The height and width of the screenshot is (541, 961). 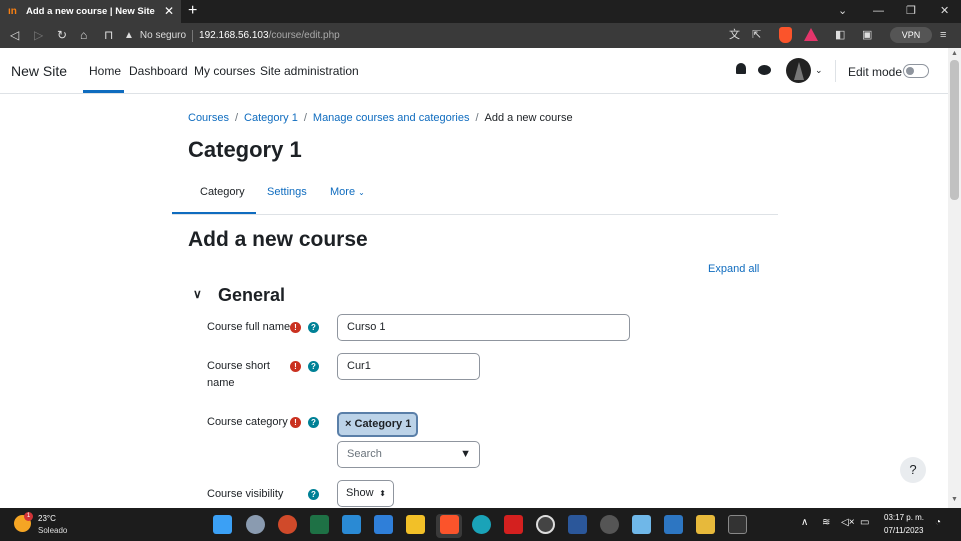 I want to click on expand-all-link: Expand all, so click(x=733, y=269).